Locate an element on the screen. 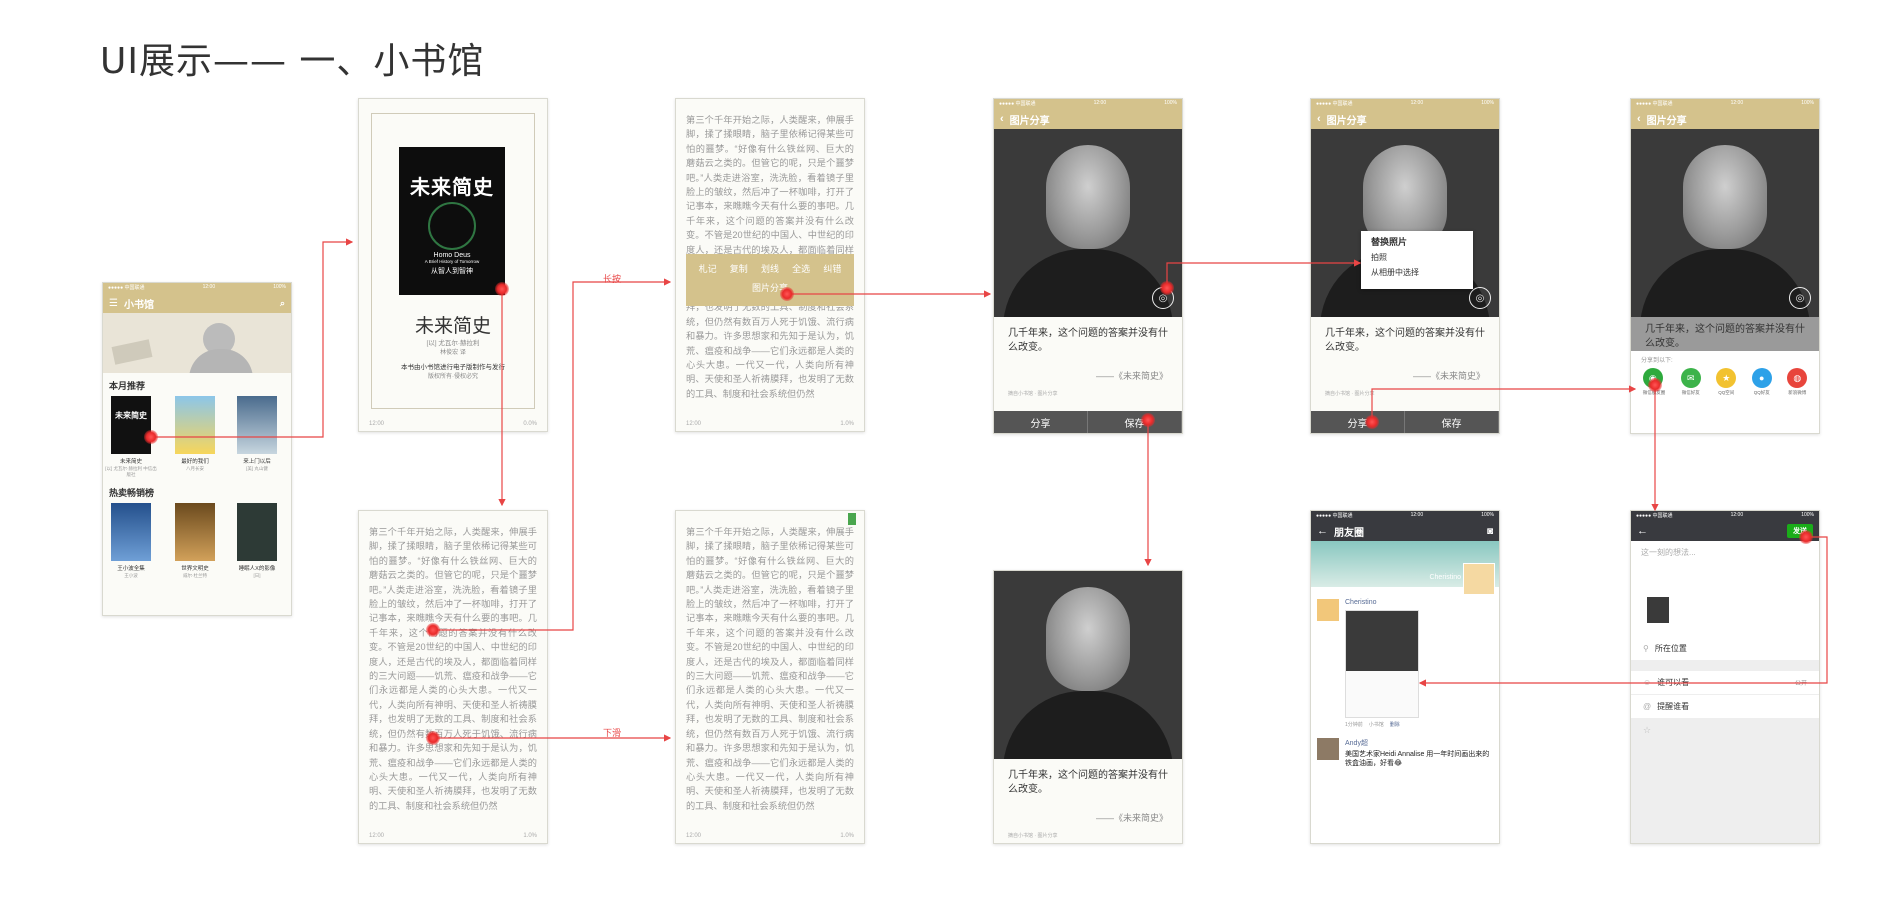 The width and height of the screenshot is (1893, 905). delete-link: 删除 is located at coordinates (1395, 724).